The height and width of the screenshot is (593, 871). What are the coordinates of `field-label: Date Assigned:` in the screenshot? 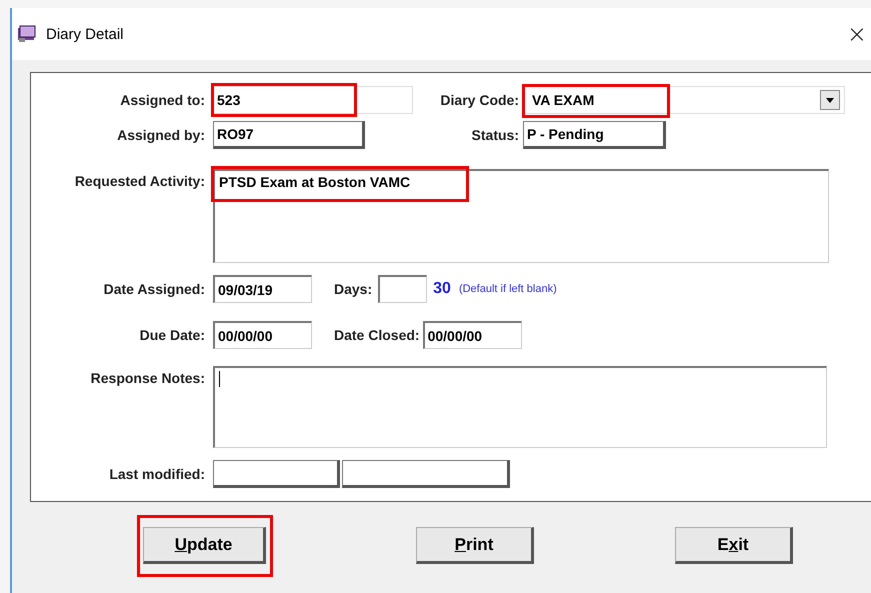 It's located at (154, 289).